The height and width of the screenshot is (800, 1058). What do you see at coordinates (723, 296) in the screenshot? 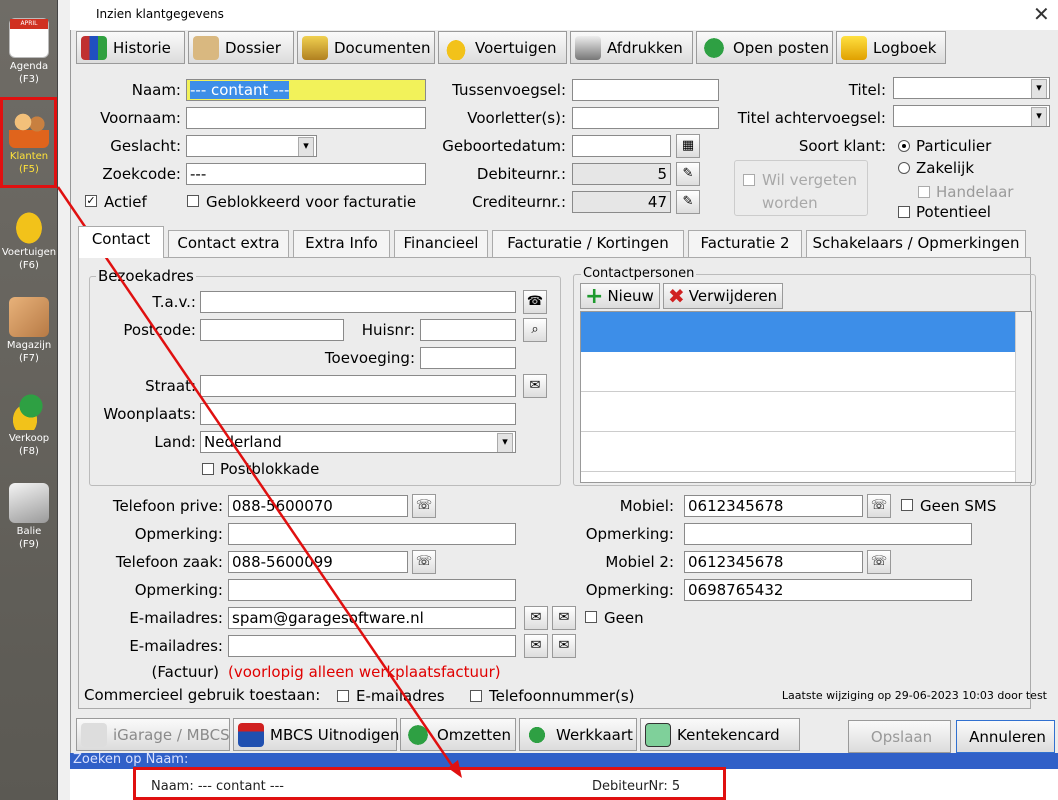
I see `verwijderen-button: ✖ Verwijderen` at bounding box center [723, 296].